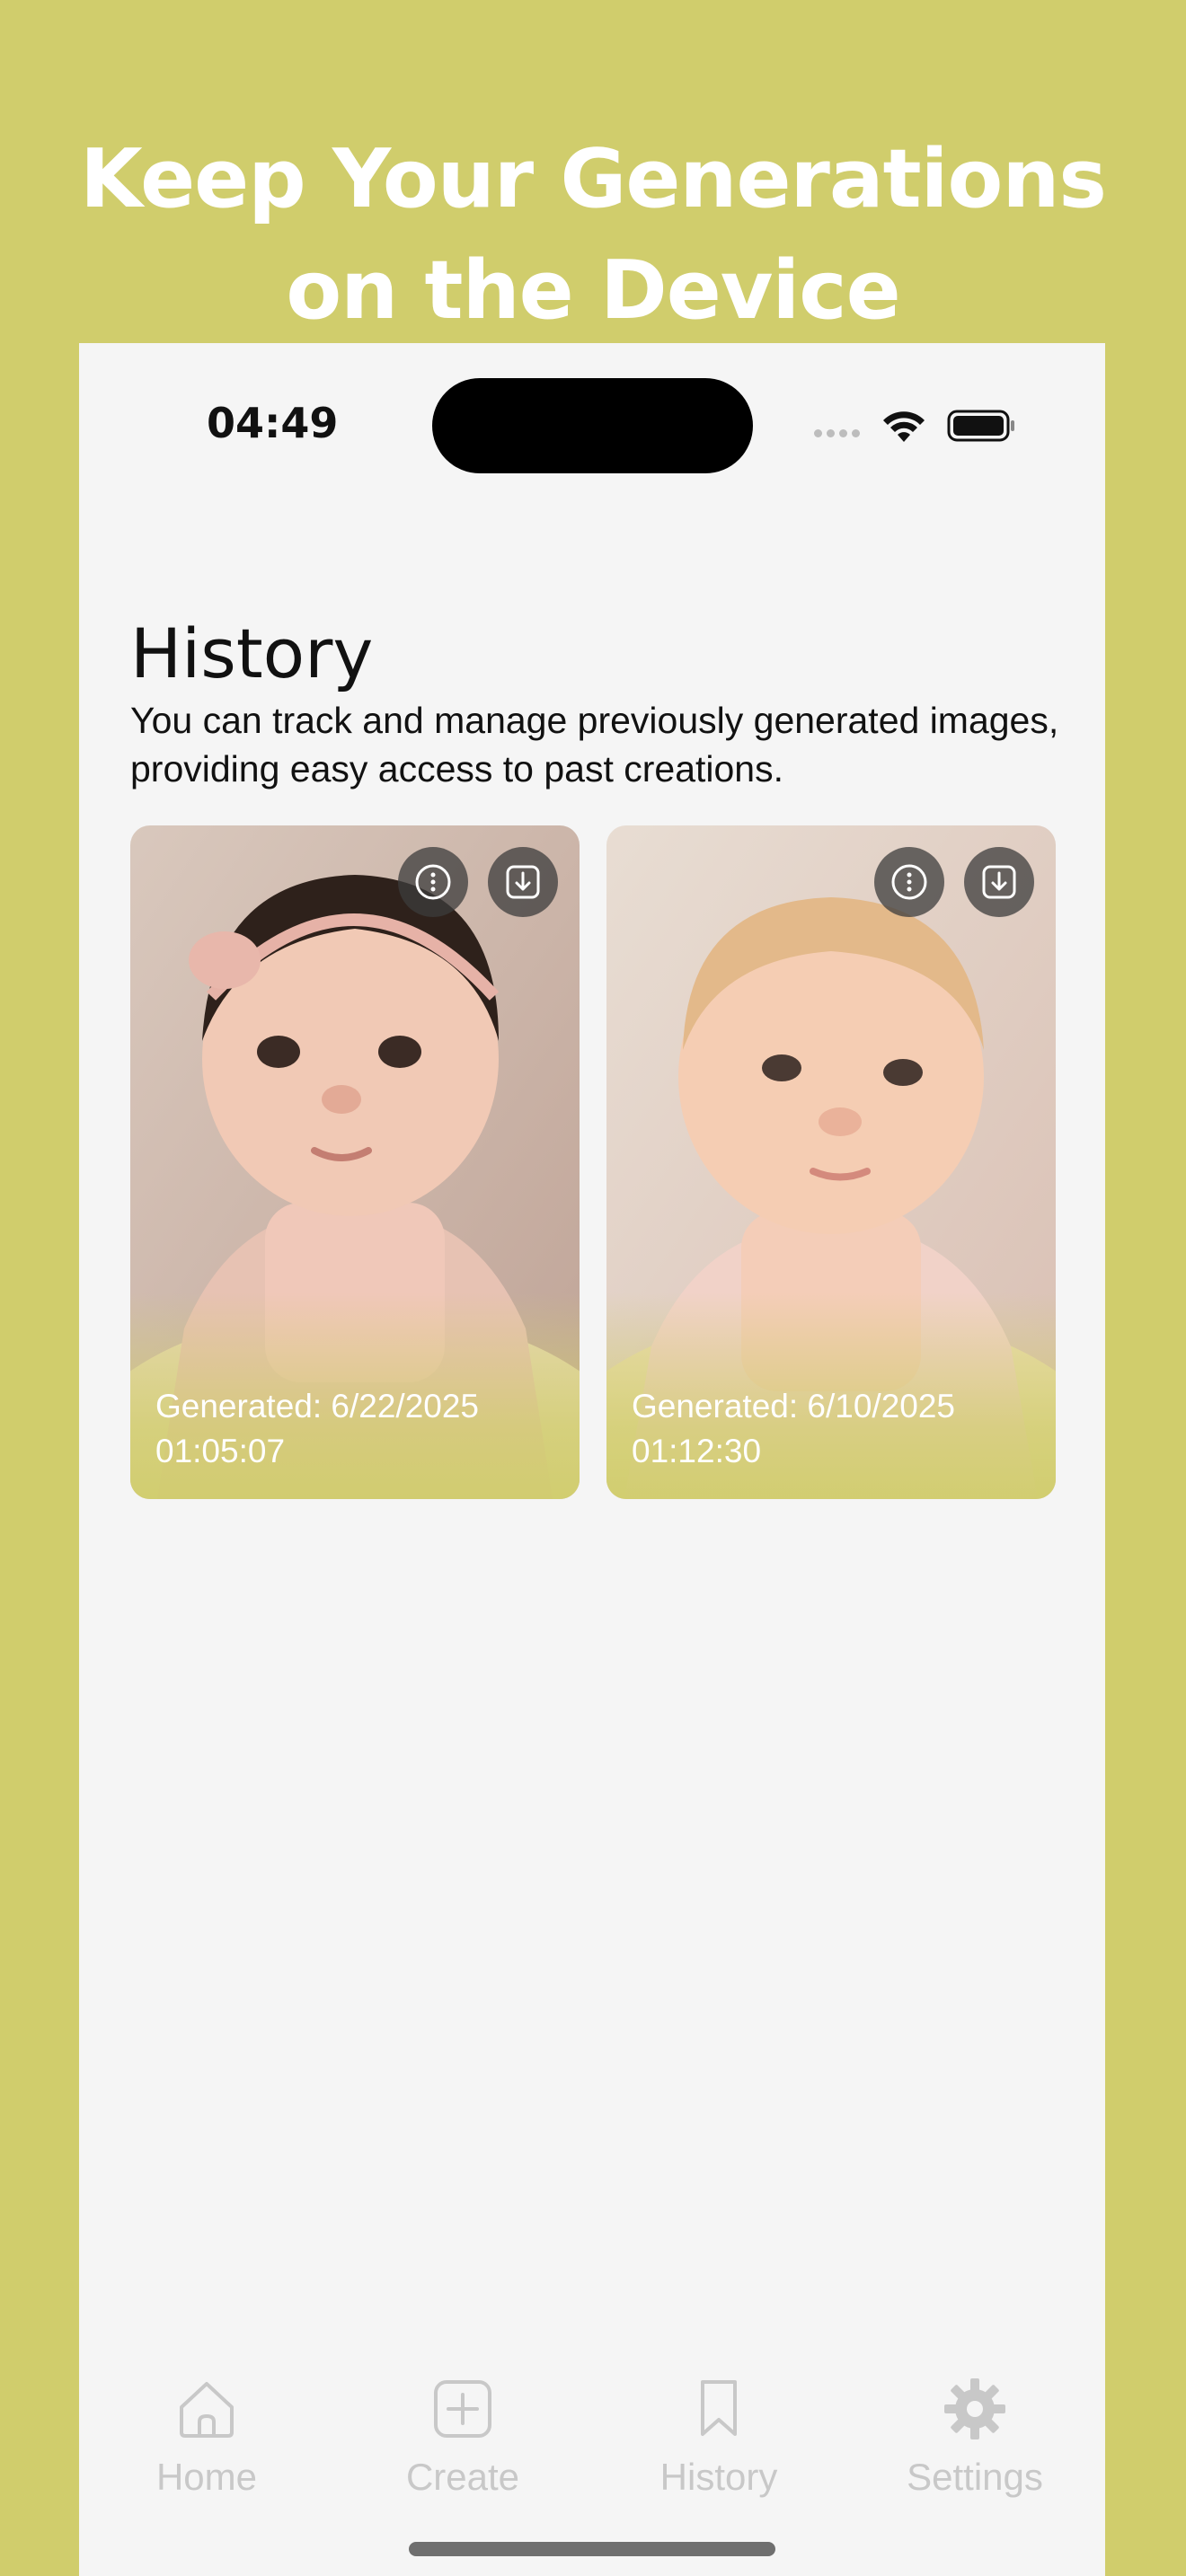  I want to click on promo-headline: Keep Your Generations on the Device, so click(593, 235).